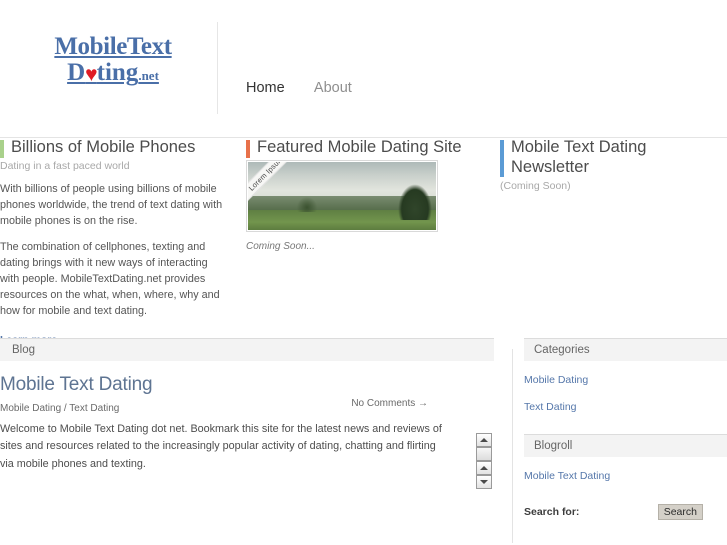 This screenshot has width=727, height=545. What do you see at coordinates (415, 202) in the screenshot?
I see `photo-tree-right` at bounding box center [415, 202].